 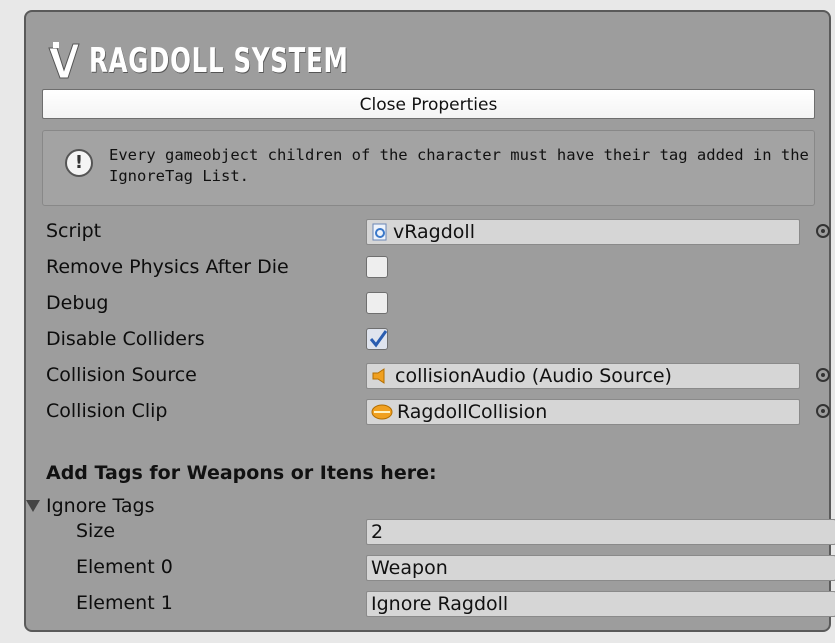 I want to click on checkmark-icon, so click(x=378, y=339).